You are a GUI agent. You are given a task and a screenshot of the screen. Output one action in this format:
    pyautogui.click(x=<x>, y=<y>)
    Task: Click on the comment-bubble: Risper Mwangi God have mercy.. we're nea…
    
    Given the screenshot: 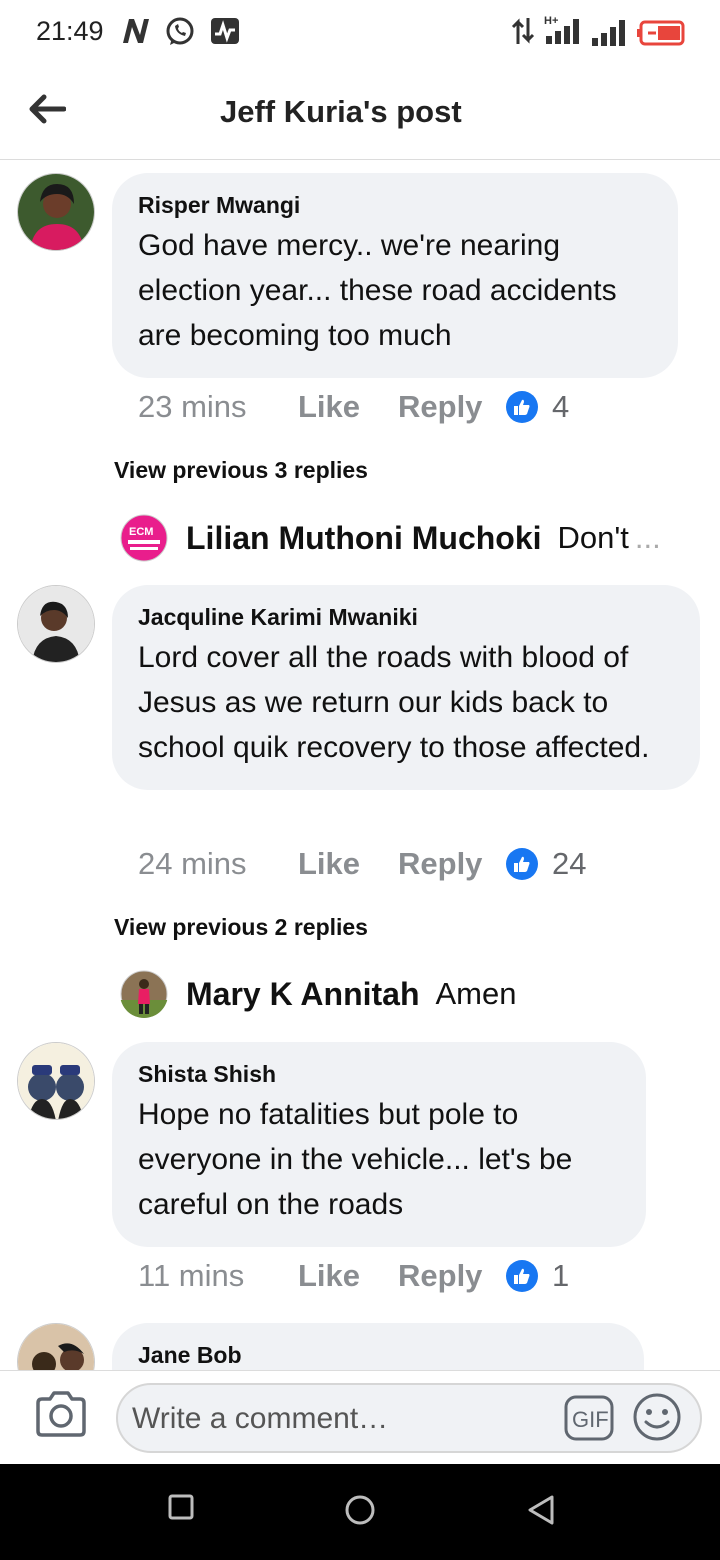 What is the action you would take?
    pyautogui.click(x=395, y=275)
    